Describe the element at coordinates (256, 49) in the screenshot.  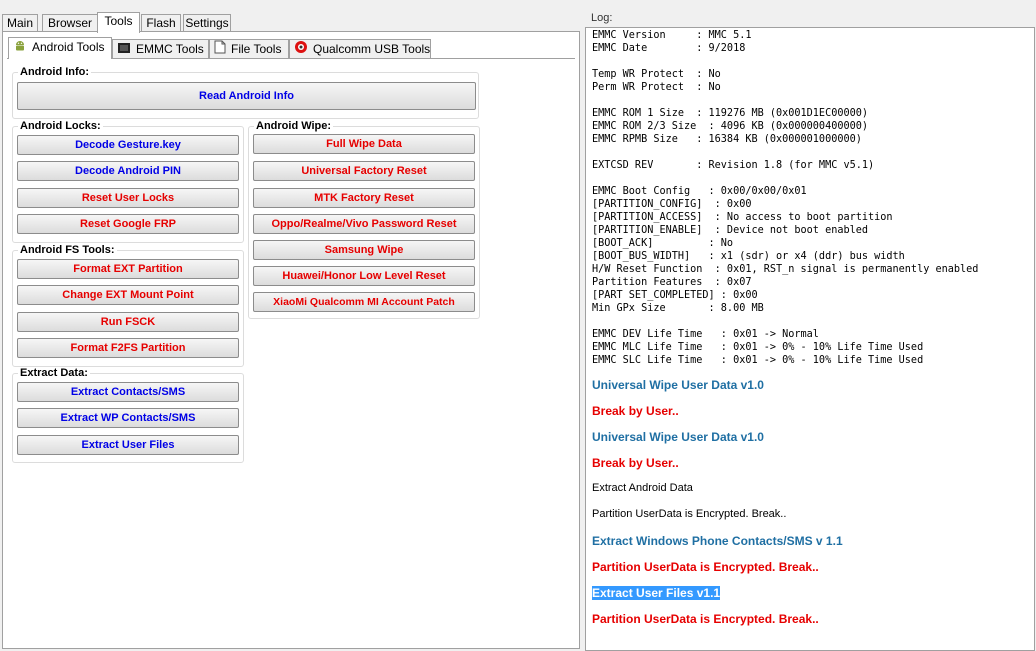
I see `subtab-file-tools-label: File Tools` at that location.